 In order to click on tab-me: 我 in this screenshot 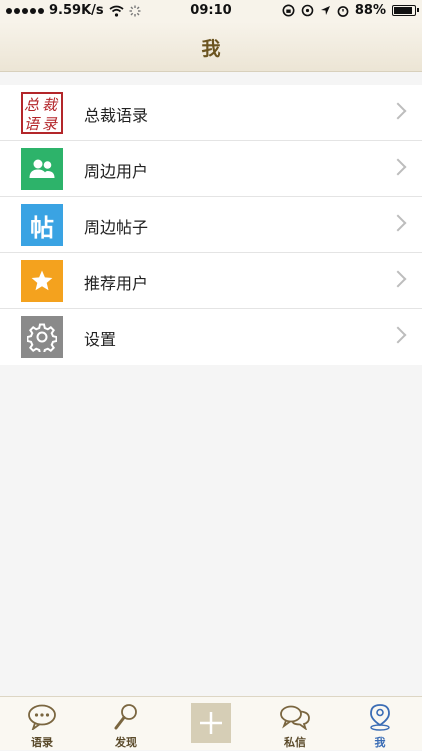, I will do `click(380, 724)`.